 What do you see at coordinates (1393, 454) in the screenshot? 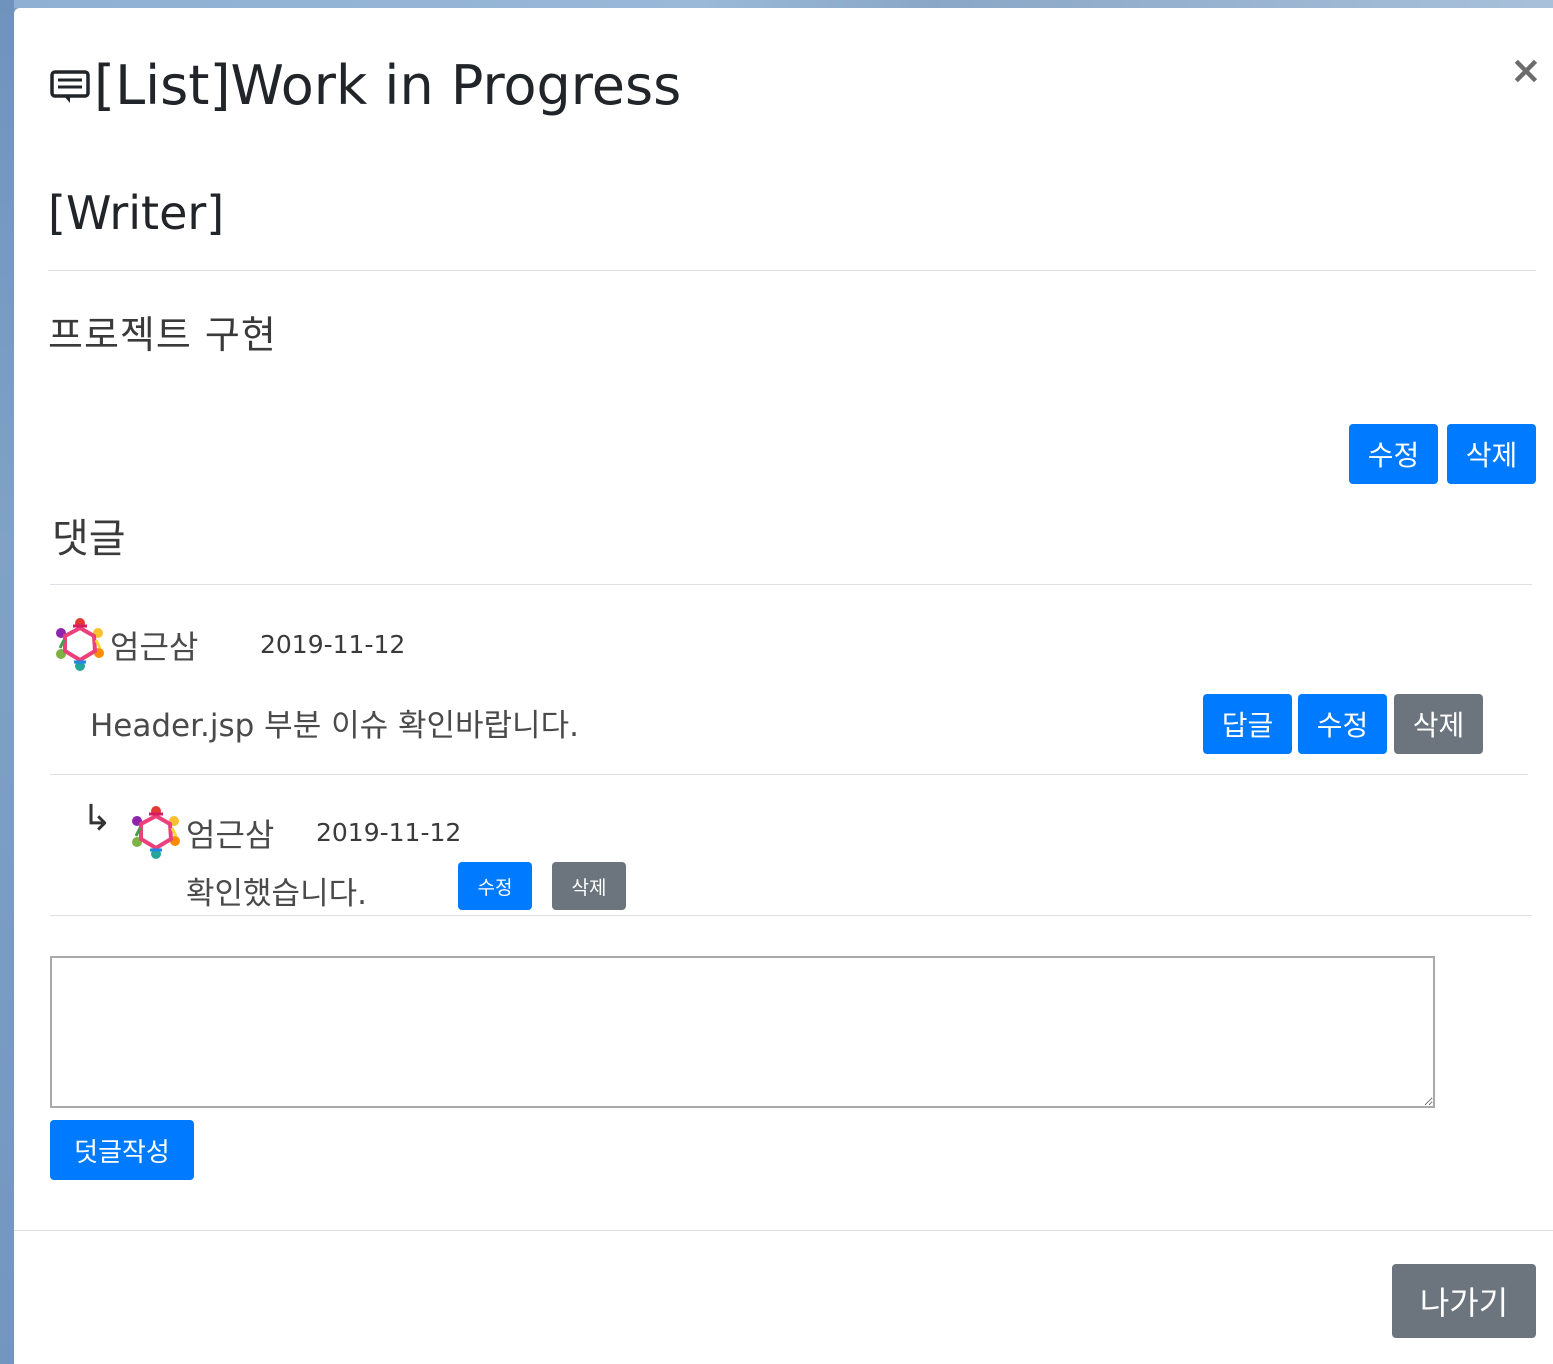
I see `post-edit-button: 수정` at bounding box center [1393, 454].